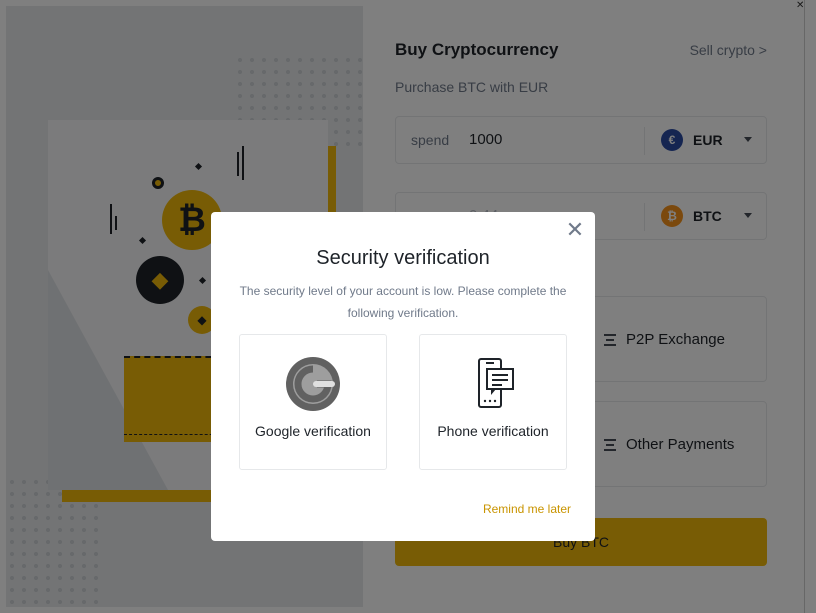  Describe the element at coordinates (313, 431) in the screenshot. I see `google-verification-label: Google verification` at that location.